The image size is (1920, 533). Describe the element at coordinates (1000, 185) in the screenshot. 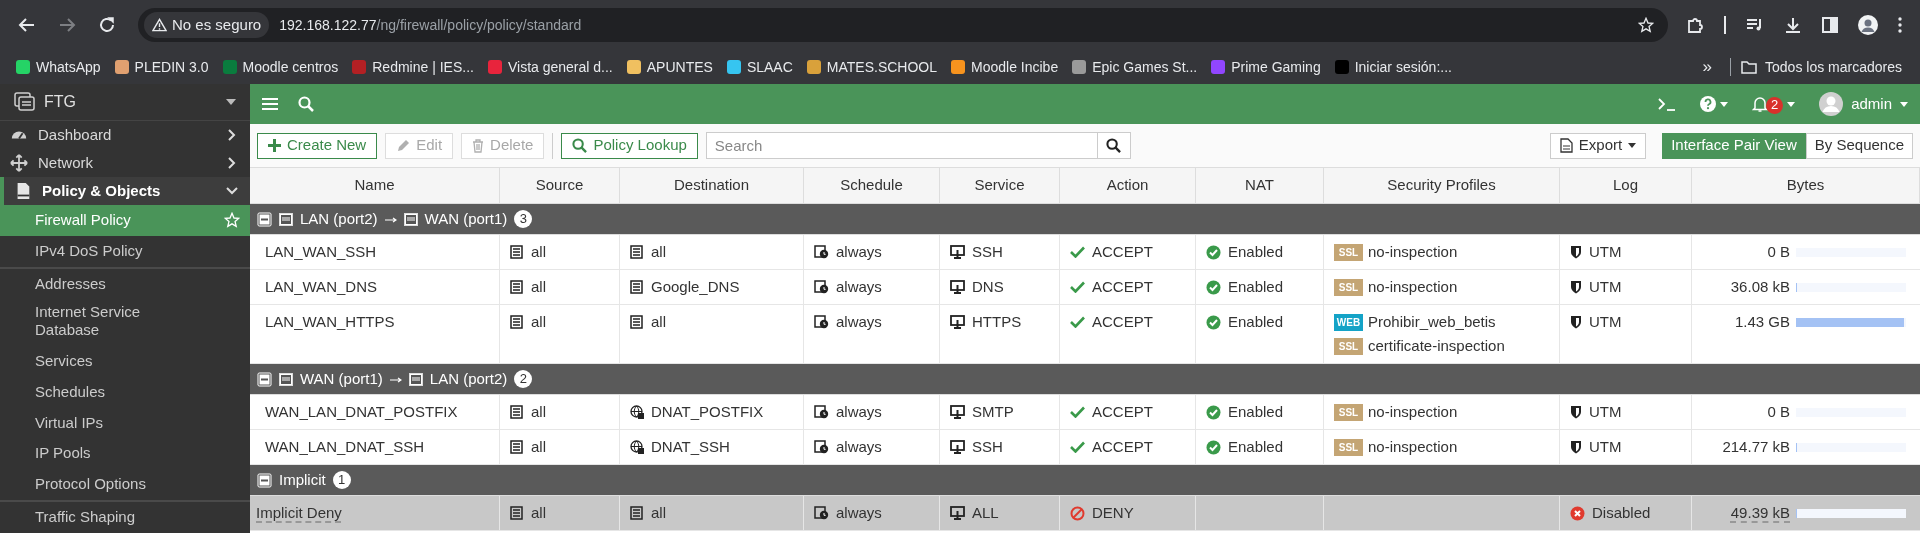

I see `column-header: Service` at that location.